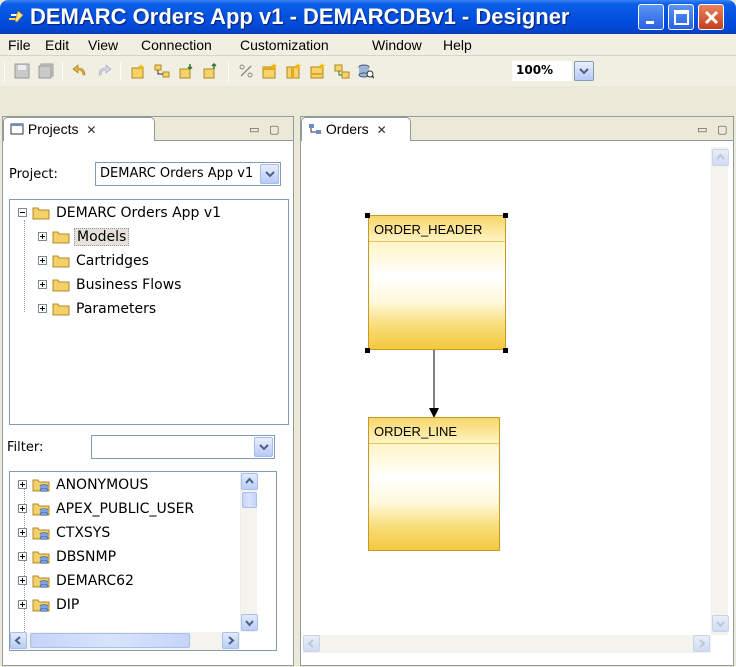  Describe the element at coordinates (104, 71) in the screenshot. I see `redo-icon` at that location.